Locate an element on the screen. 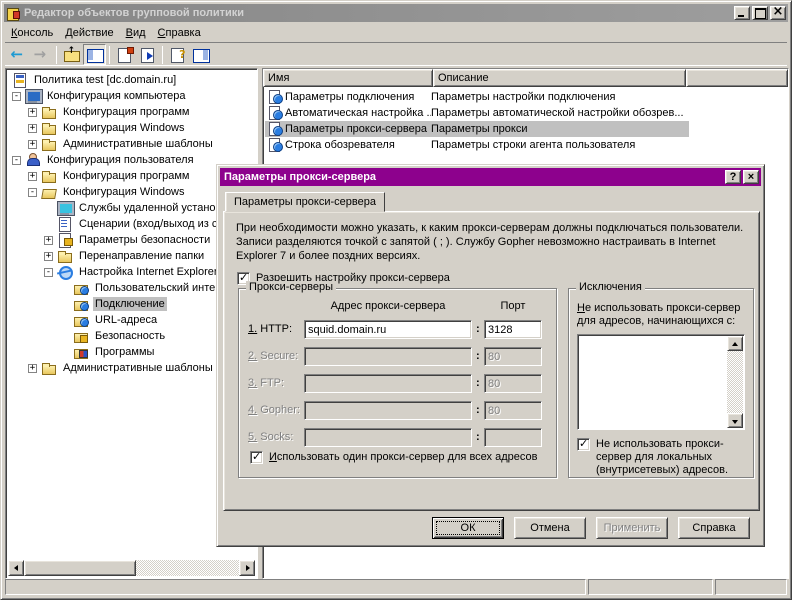 Image resolution: width=792 pixels, height=600 pixels. tree-item-policy-root: Политика test [dc.domain.ru] is located at coordinates (131, 80).